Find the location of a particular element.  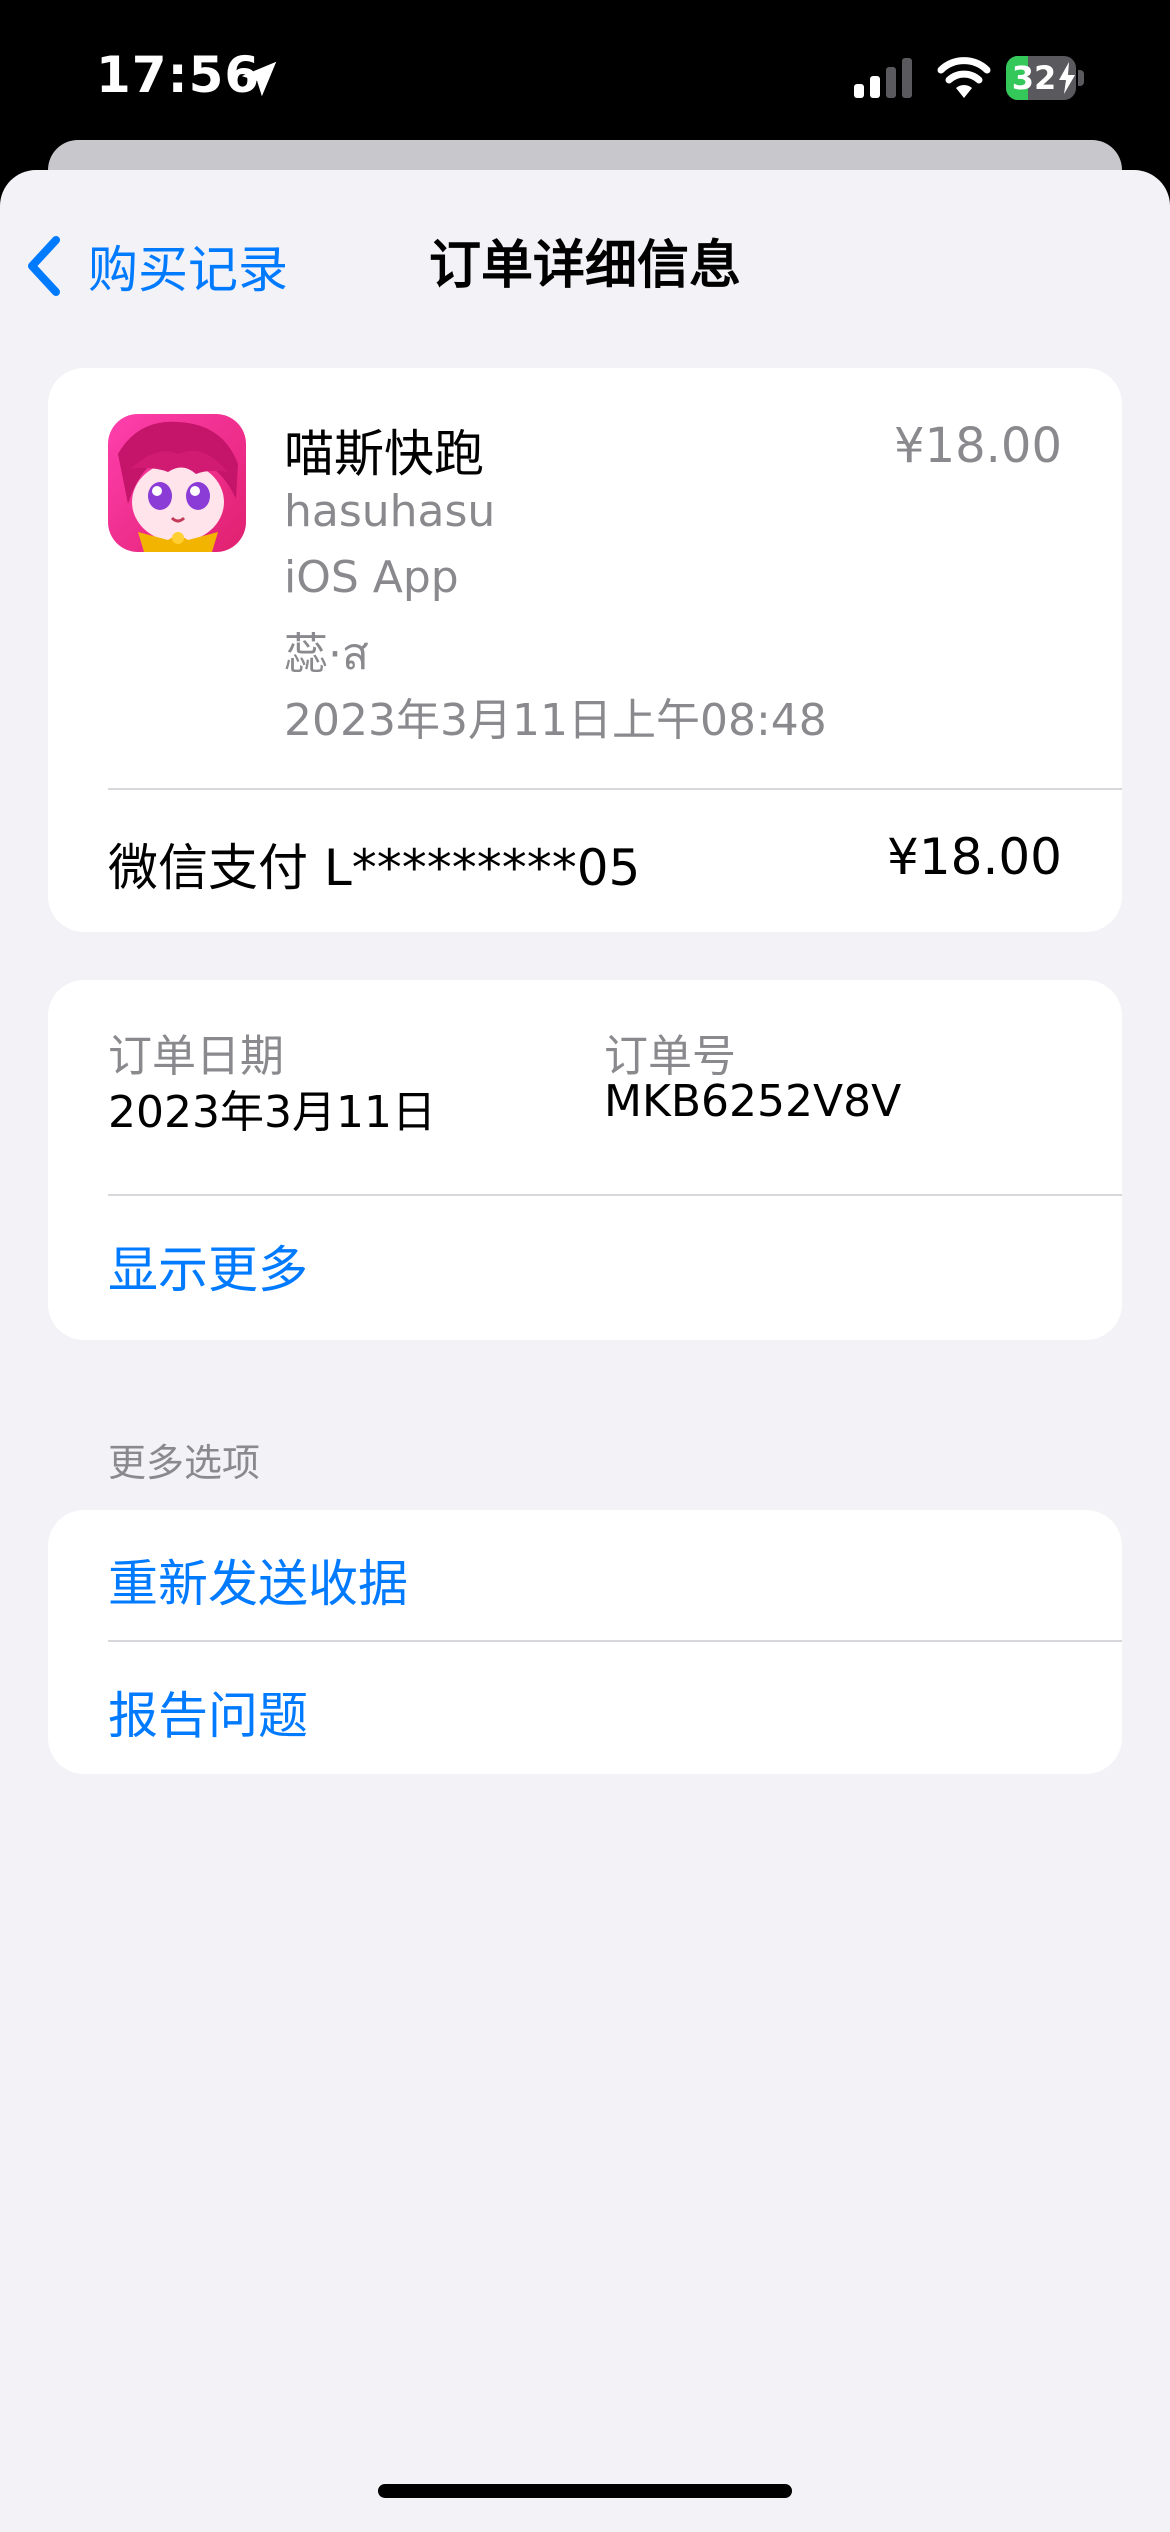

more-options-card: 重新发送收据 报告问题 is located at coordinates (585, 1642).